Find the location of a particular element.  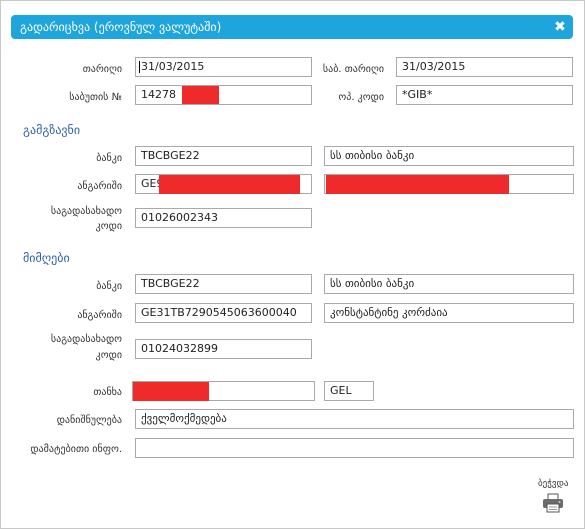

printer-icon is located at coordinates (553, 503).